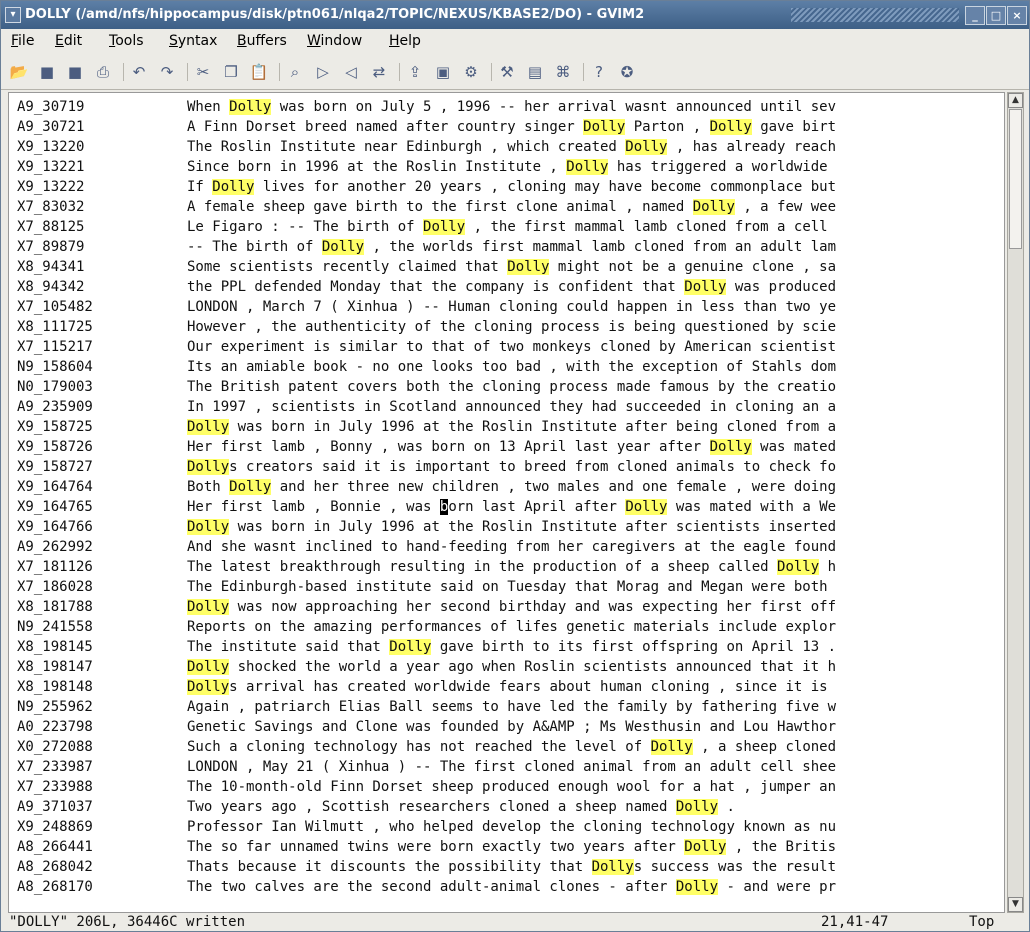 This screenshot has height=932, width=1030. Describe the element at coordinates (334, 41) in the screenshot. I see `menu-window: Window` at that location.